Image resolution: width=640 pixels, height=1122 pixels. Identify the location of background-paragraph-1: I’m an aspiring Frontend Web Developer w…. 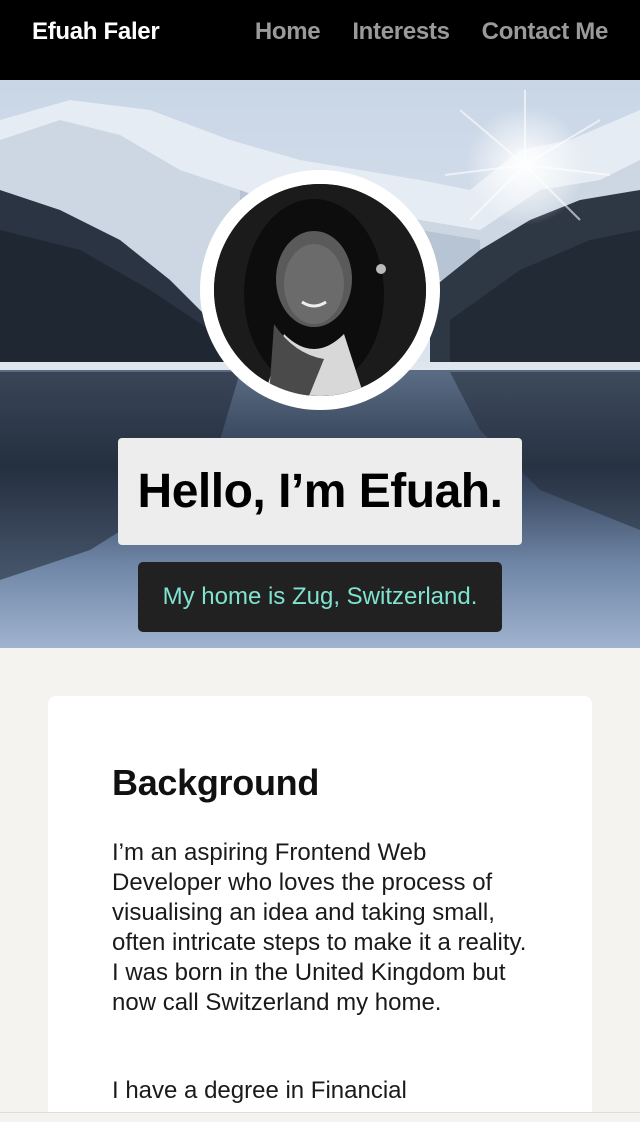
(319, 927).